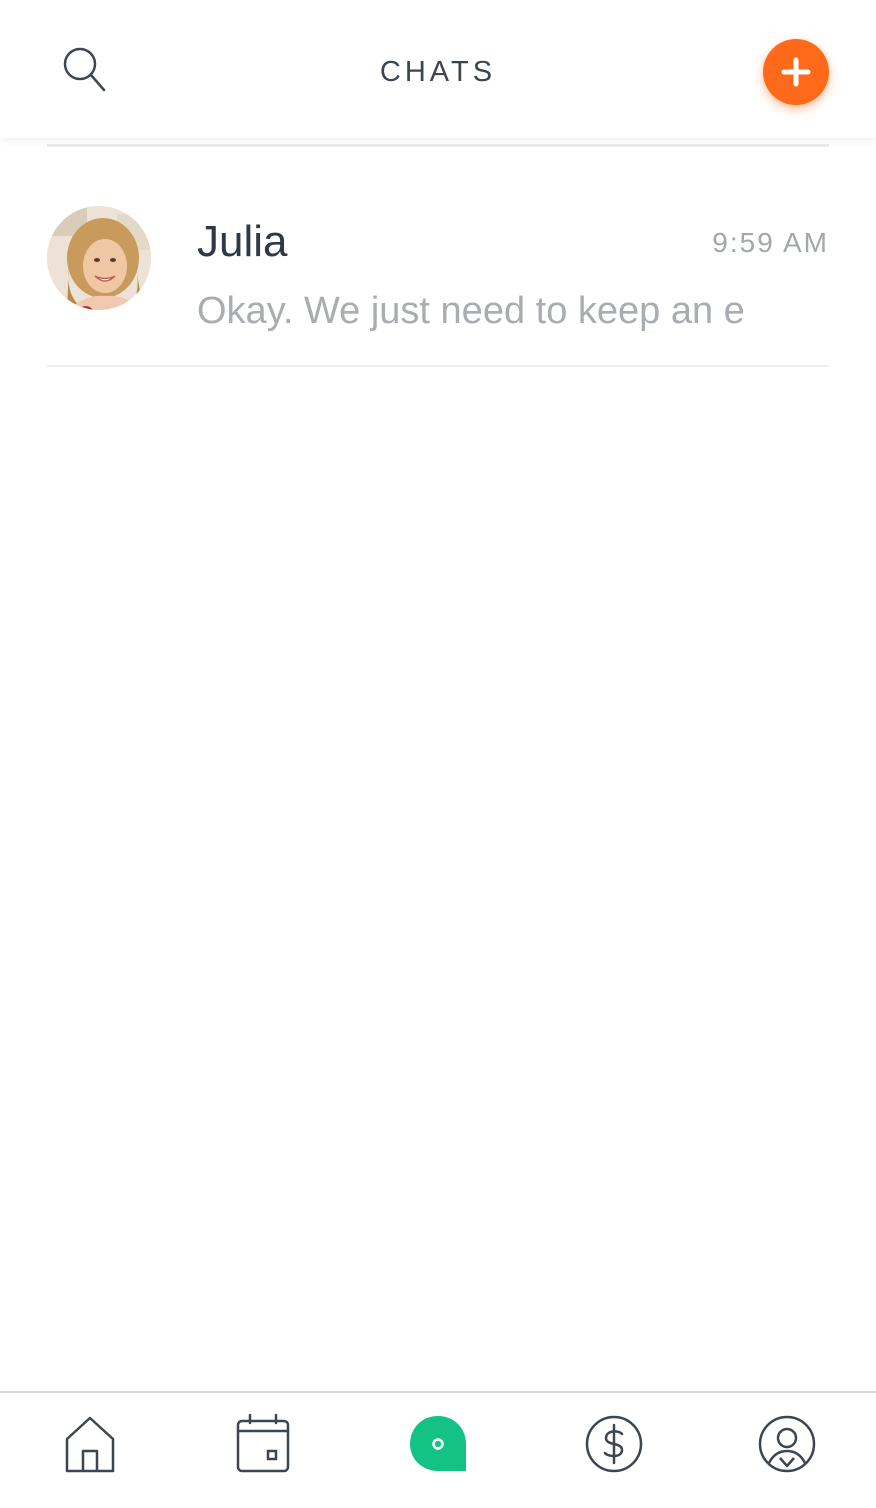  What do you see at coordinates (438, 145) in the screenshot?
I see `header-divider` at bounding box center [438, 145].